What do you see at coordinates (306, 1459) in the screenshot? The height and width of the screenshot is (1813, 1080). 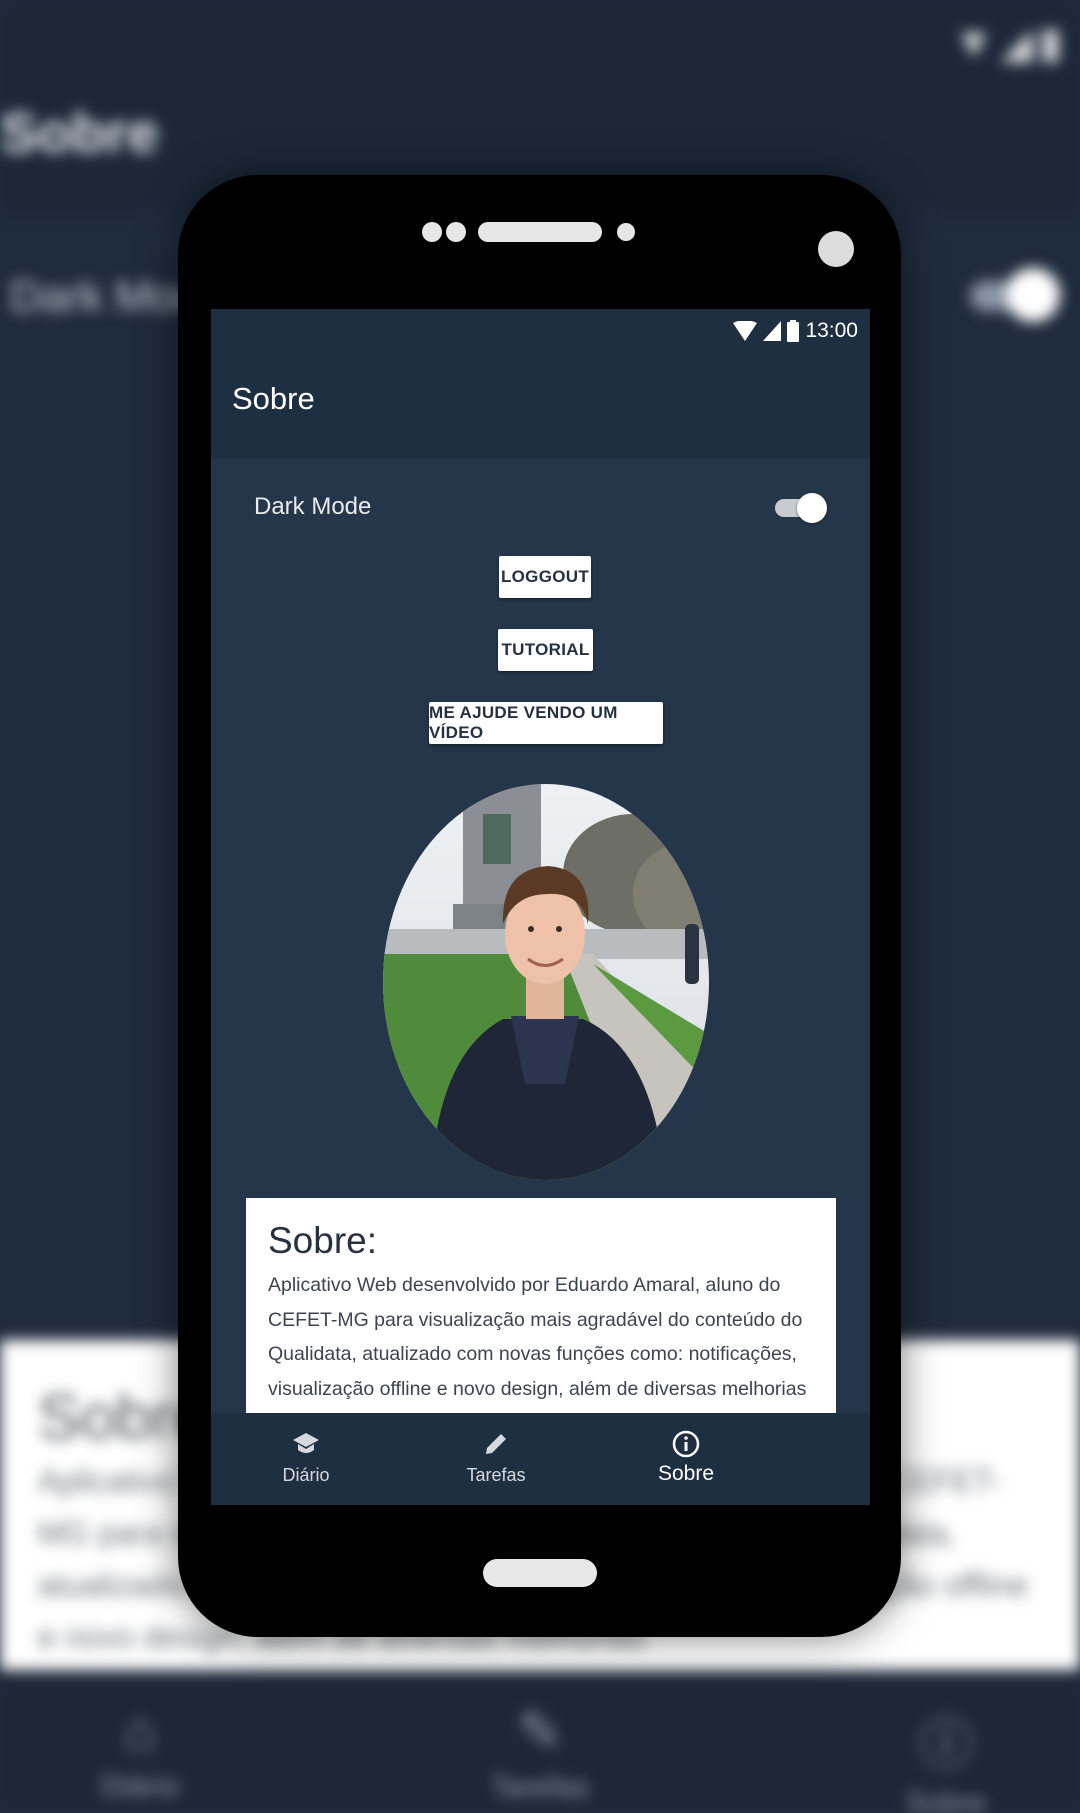 I see `nav-item-diario: Diário` at bounding box center [306, 1459].